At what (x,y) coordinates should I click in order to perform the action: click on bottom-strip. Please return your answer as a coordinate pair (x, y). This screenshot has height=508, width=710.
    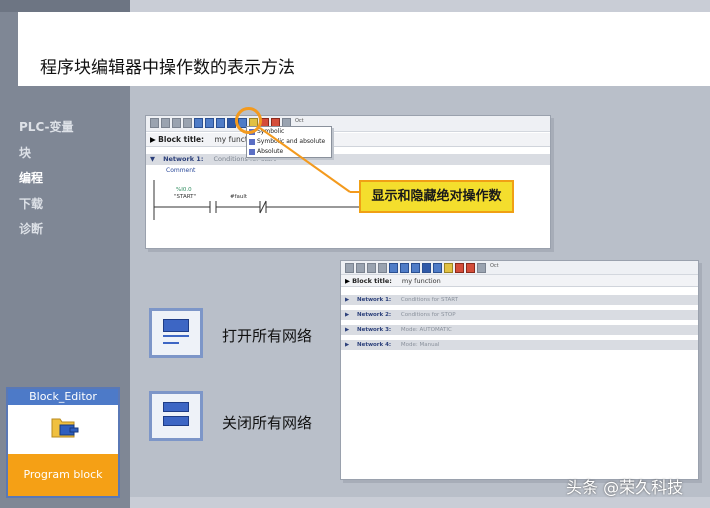
    Looking at the image, I should click on (420, 502).